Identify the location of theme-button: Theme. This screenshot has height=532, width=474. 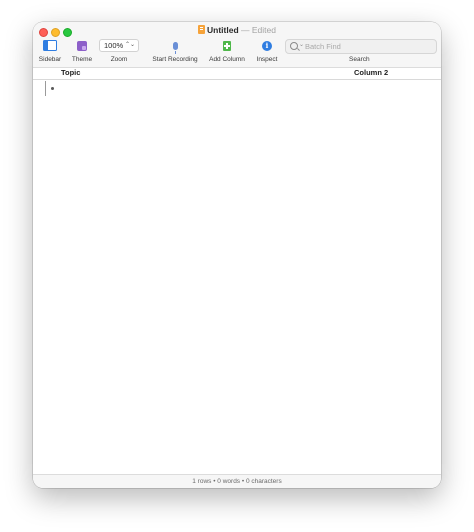
(82, 50).